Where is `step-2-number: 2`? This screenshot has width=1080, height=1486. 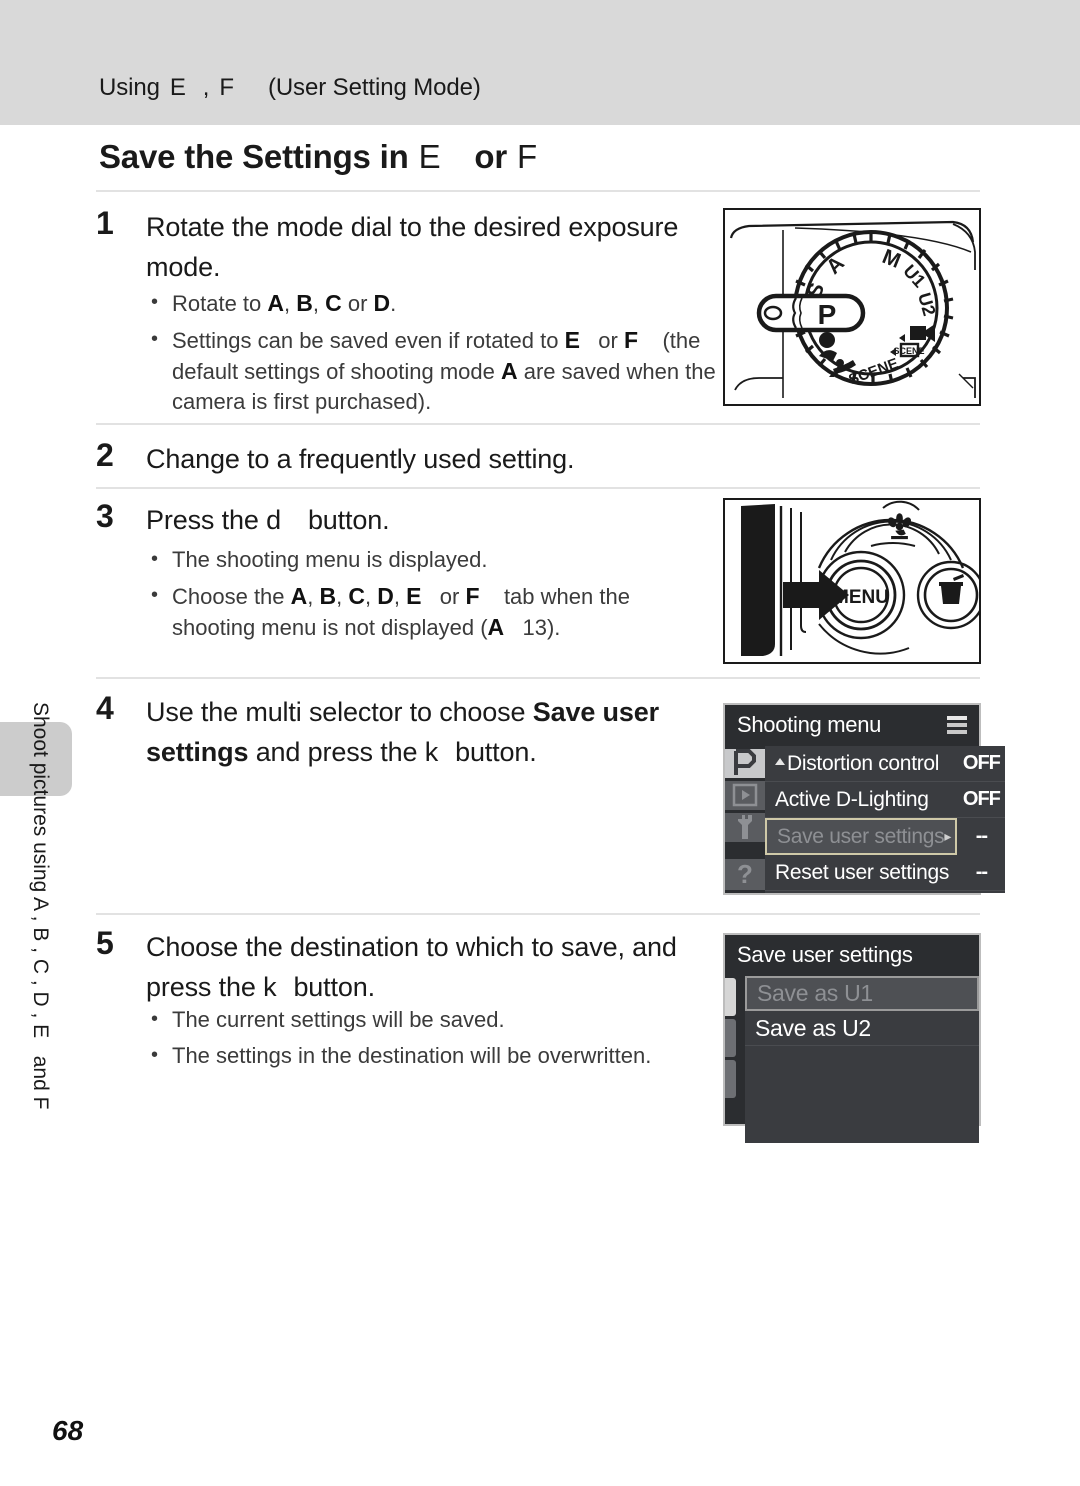 step-2-number: 2 is located at coordinates (105, 455).